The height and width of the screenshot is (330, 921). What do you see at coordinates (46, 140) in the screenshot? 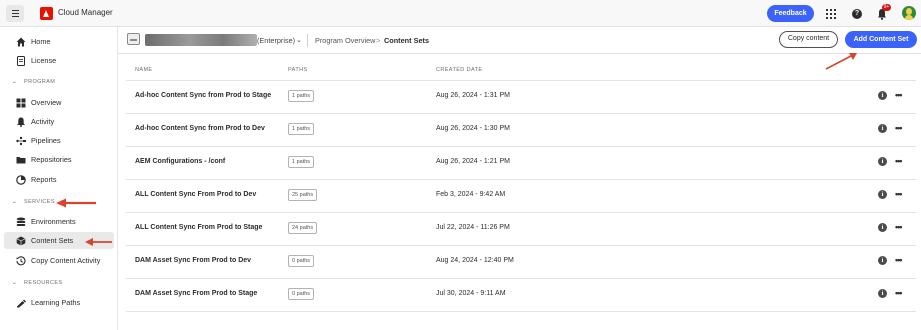
I see `sidebar-item-label: Pipelines` at bounding box center [46, 140].